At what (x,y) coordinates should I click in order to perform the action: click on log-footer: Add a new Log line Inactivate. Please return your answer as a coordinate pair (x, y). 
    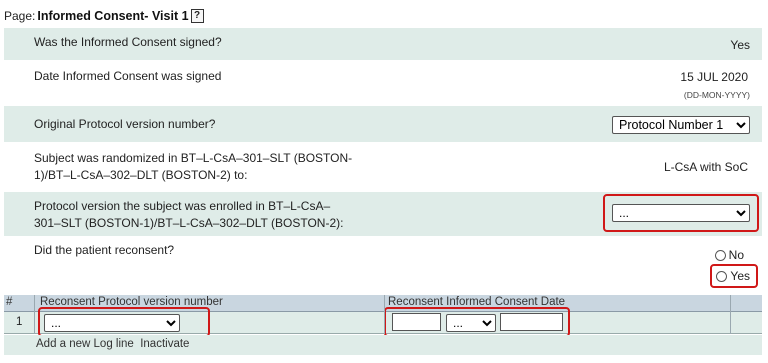
    Looking at the image, I should click on (383, 345).